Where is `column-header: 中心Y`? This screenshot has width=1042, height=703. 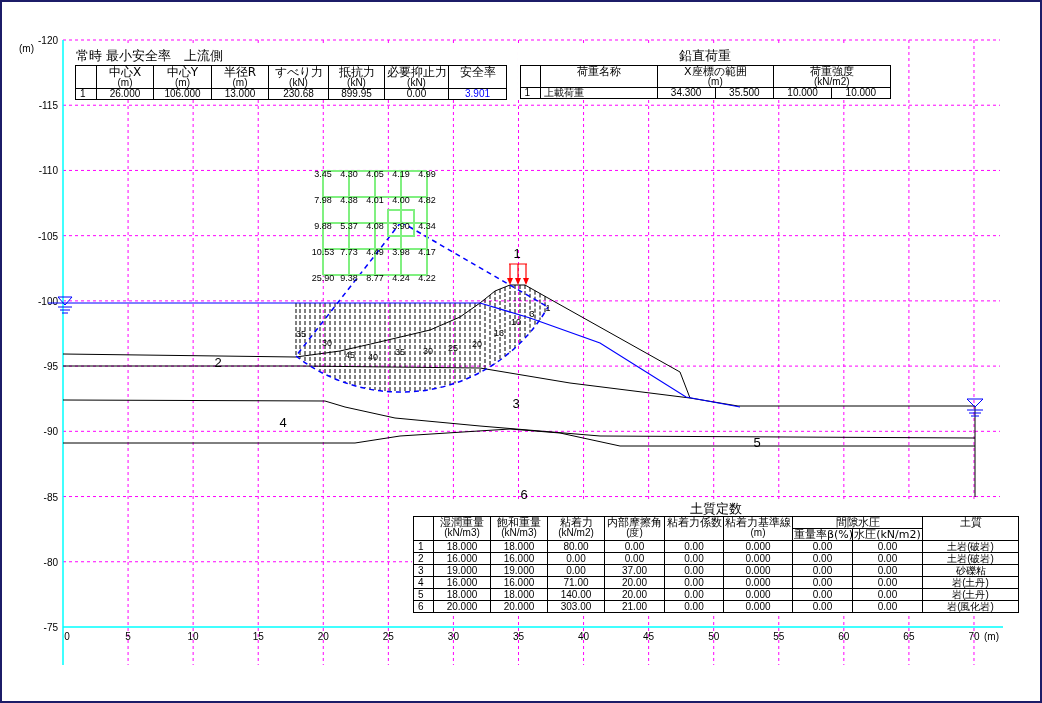 column-header: 中心Y is located at coordinates (182, 72).